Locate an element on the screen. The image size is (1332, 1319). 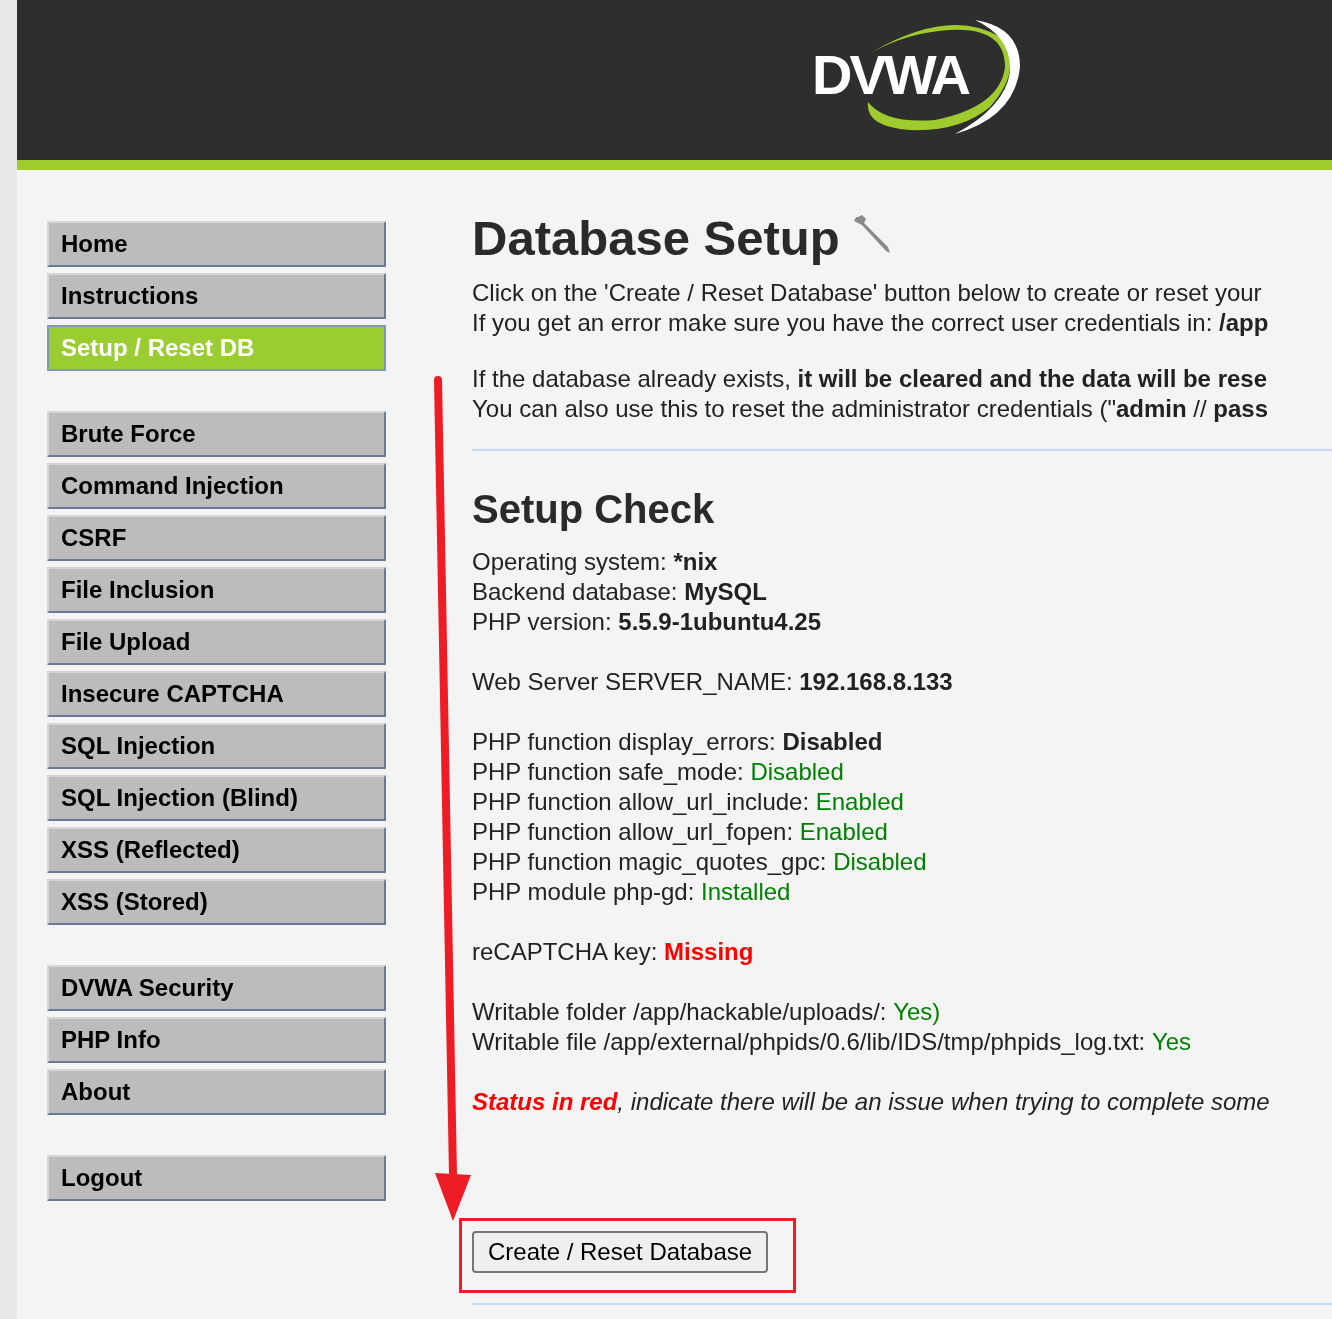
check-value: Missing is located at coordinates (709, 952).